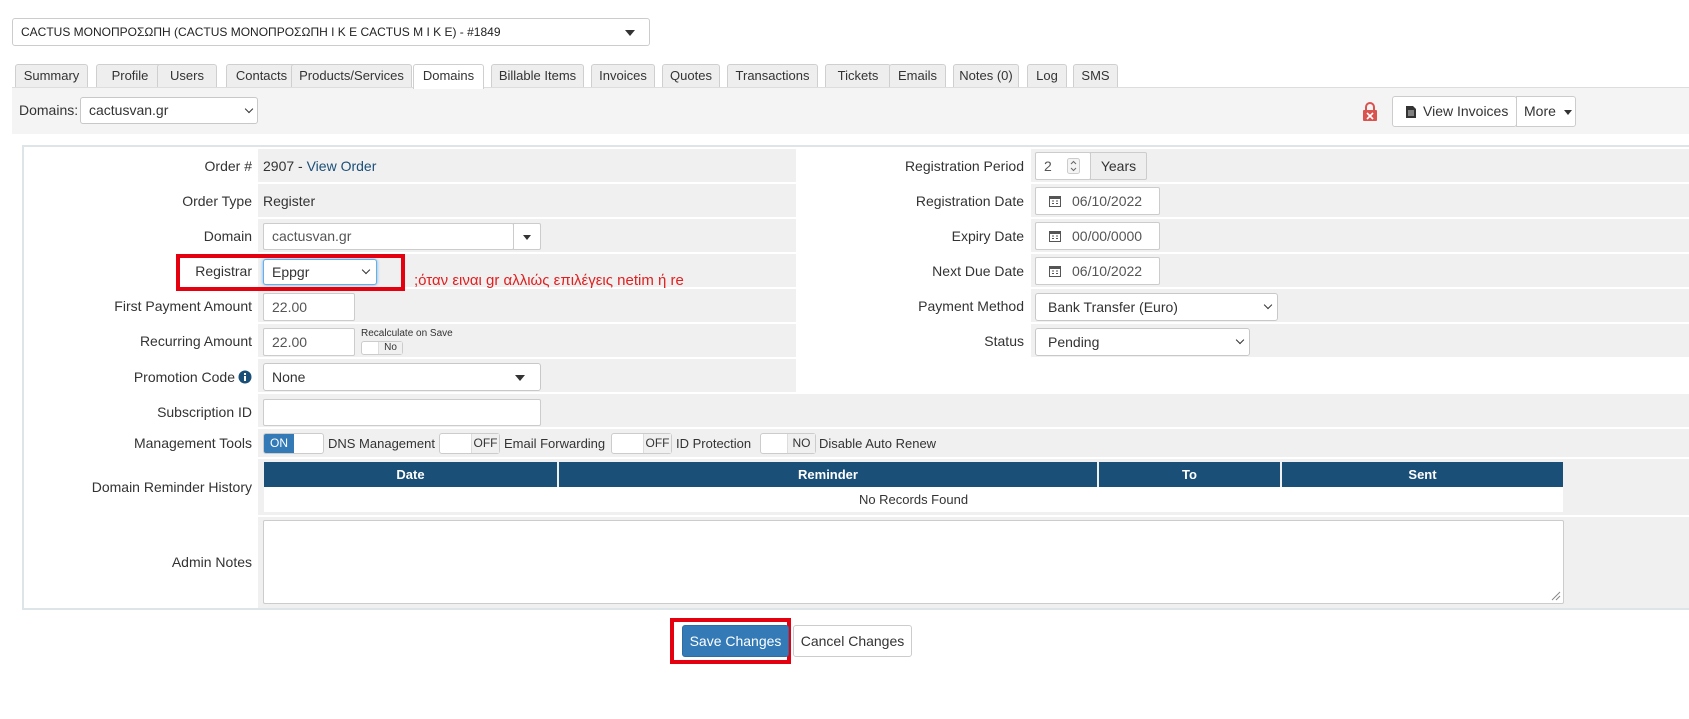 This screenshot has height=719, width=1689. I want to click on tab-billable-items: Billable Items, so click(537, 76).